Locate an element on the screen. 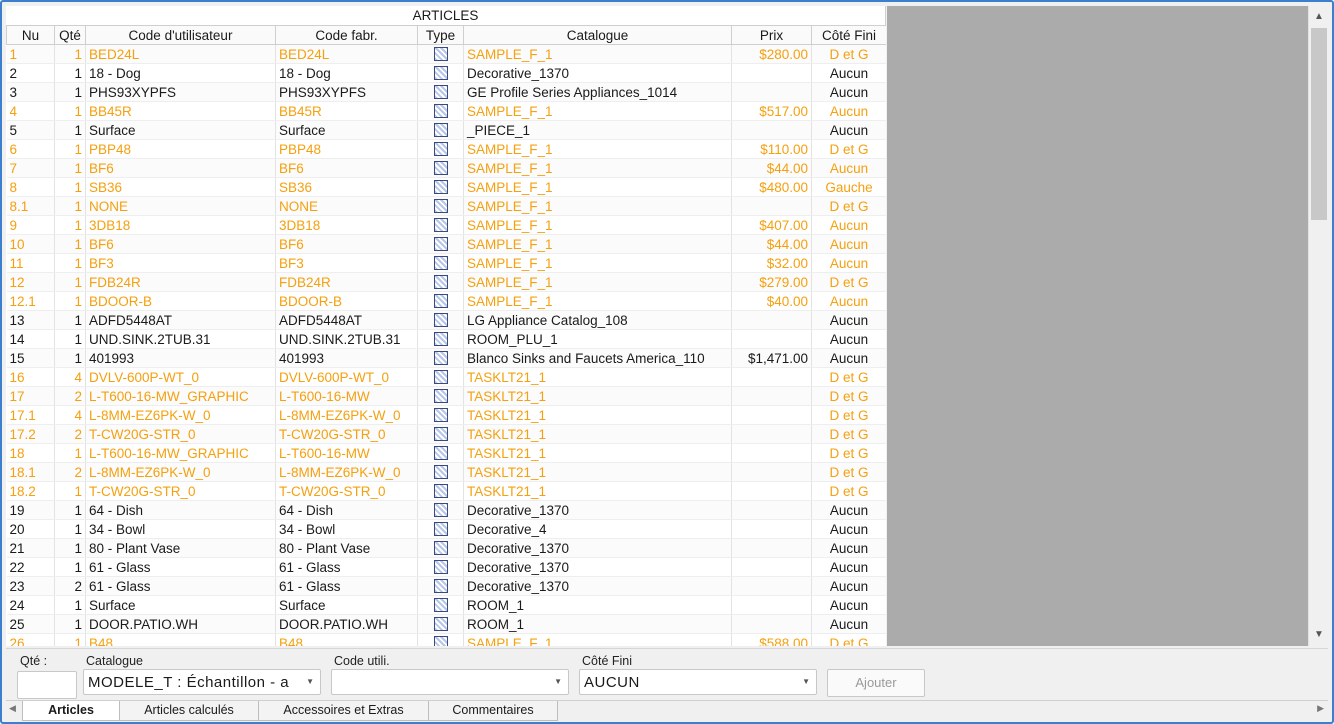 Image resolution: width=1334 pixels, height=724 pixels. cell-user-code: 61 - Glass is located at coordinates (180, 586).